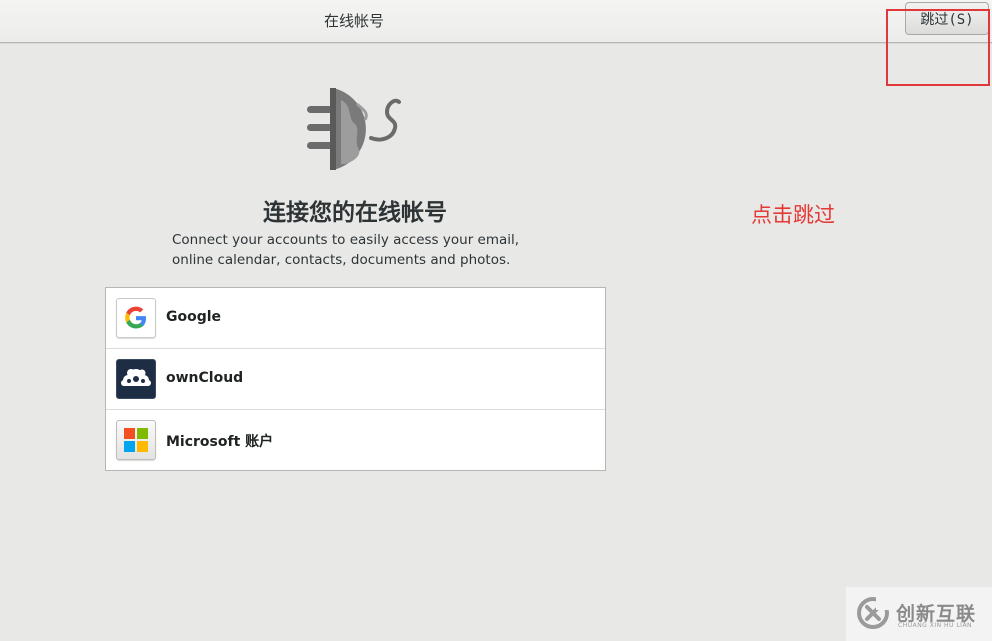 This screenshot has height=641, width=992. Describe the element at coordinates (873, 612) in the screenshot. I see `watermark-logo-icon` at that location.